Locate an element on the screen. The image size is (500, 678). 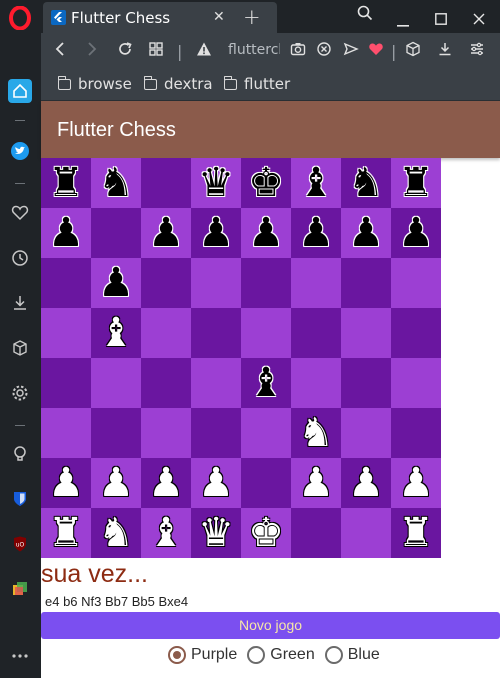
notes-icon is located at coordinates (20, 589).